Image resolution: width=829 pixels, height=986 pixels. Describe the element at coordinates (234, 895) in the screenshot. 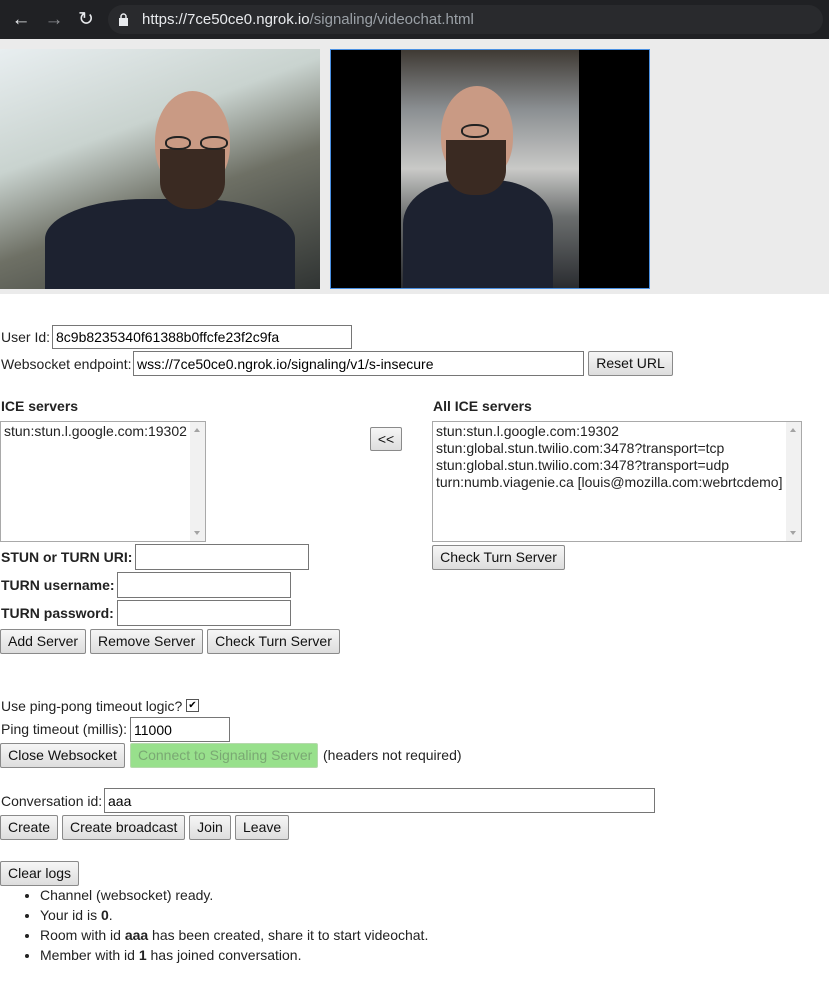

I see `log-entry: Channel (websocket) ready.` at that location.